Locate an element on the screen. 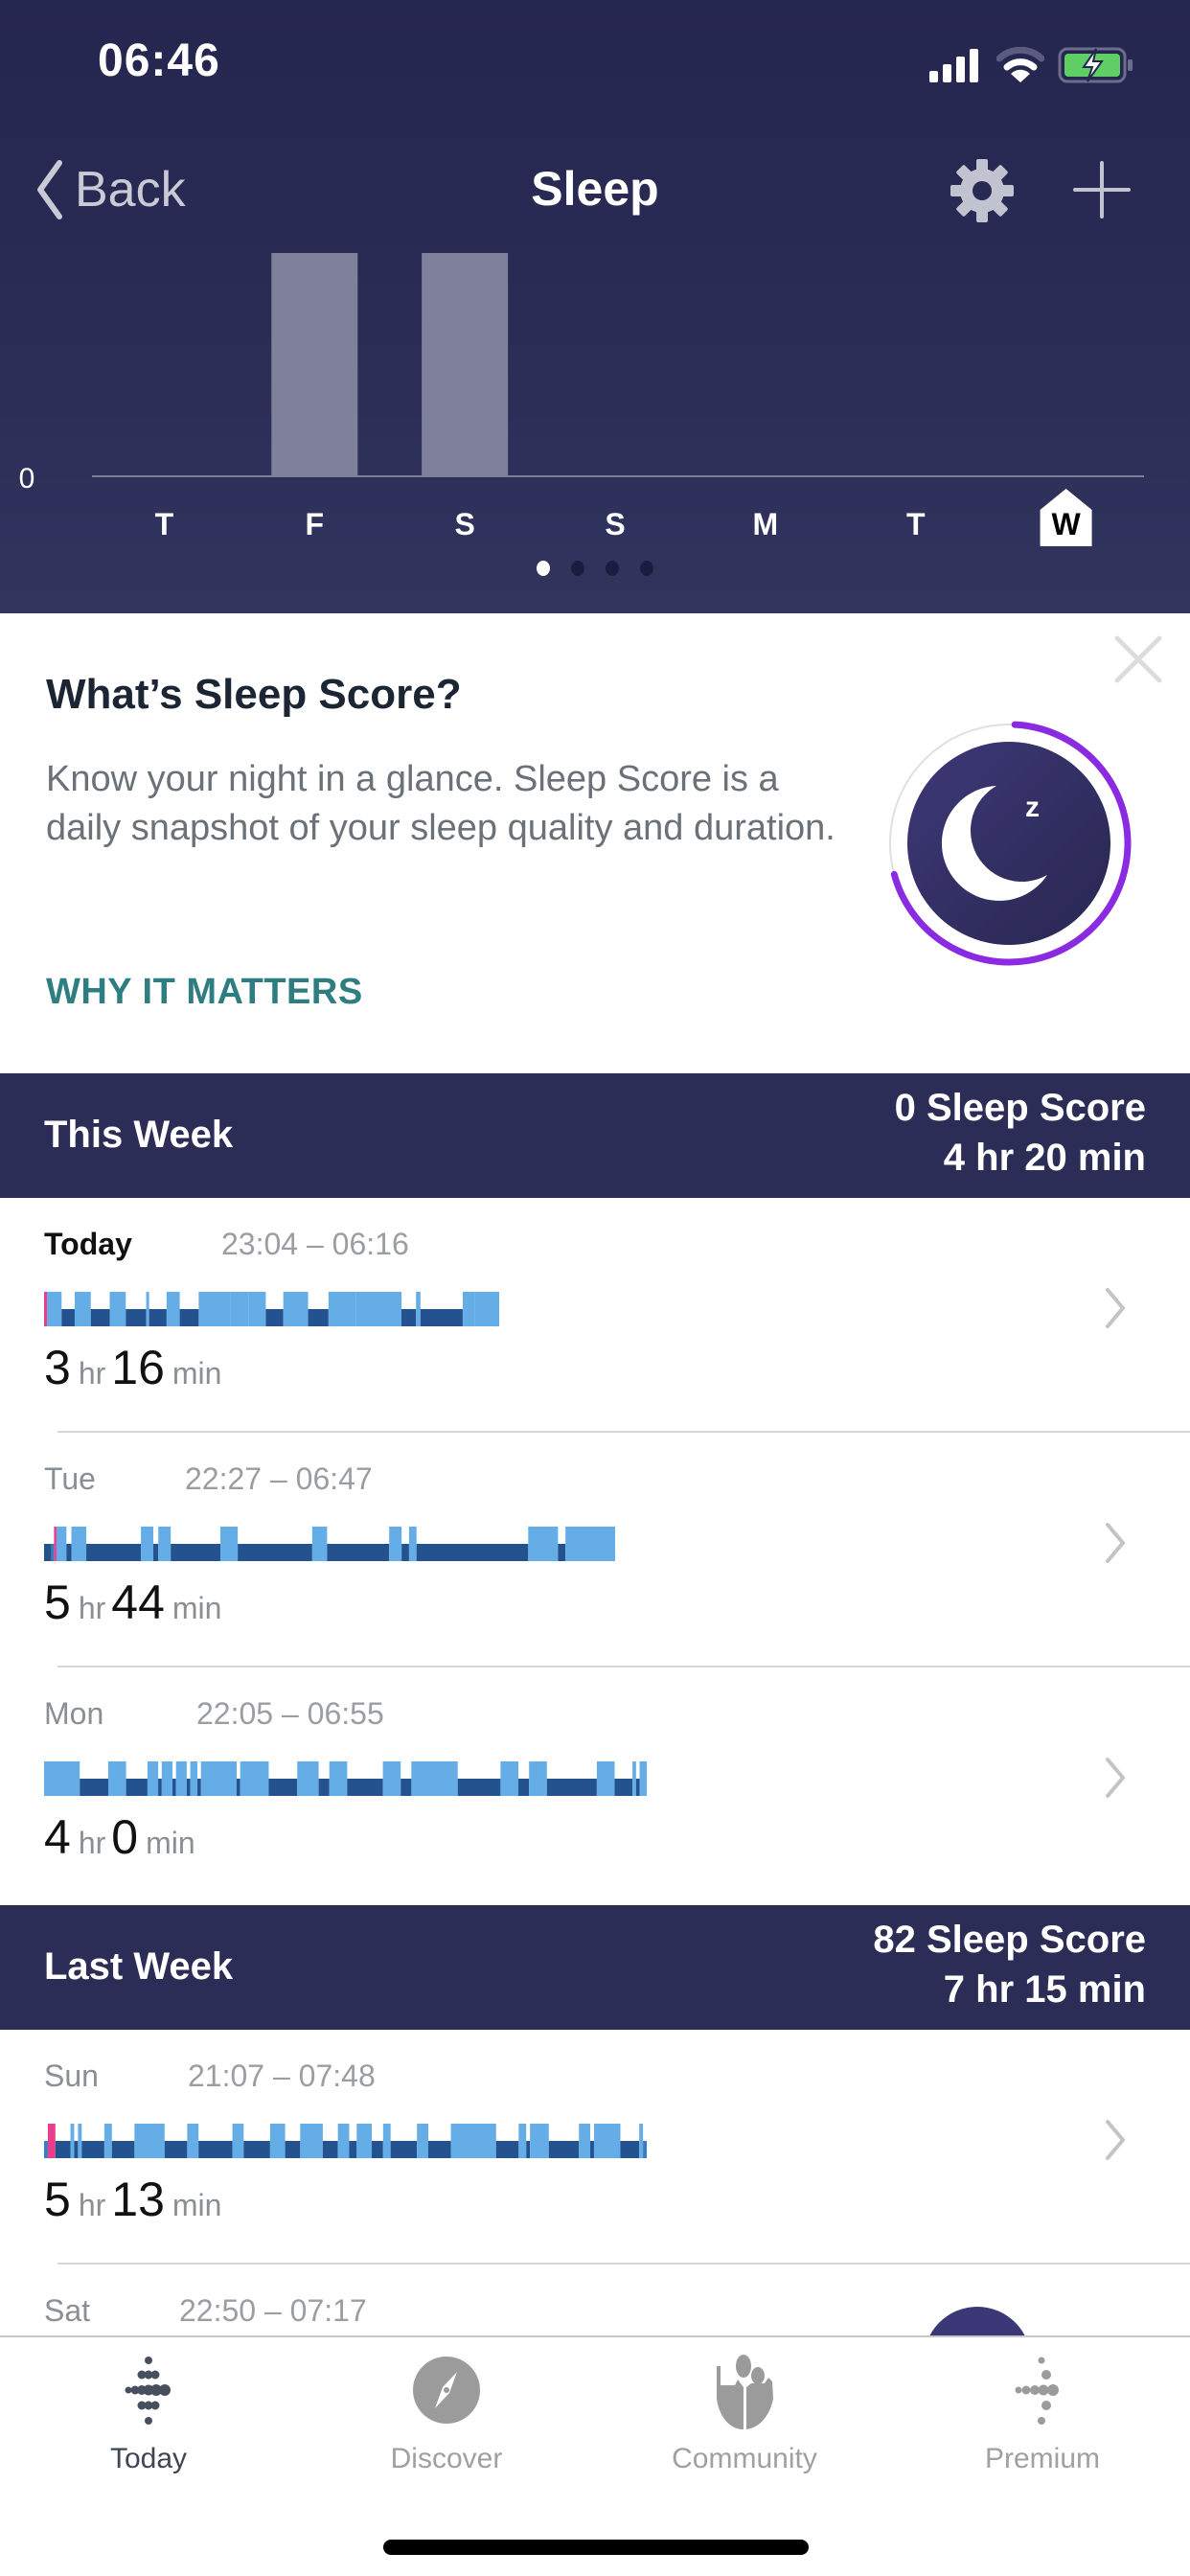  why-it-matters-link: WHY IT MATTERS is located at coordinates (205, 993).